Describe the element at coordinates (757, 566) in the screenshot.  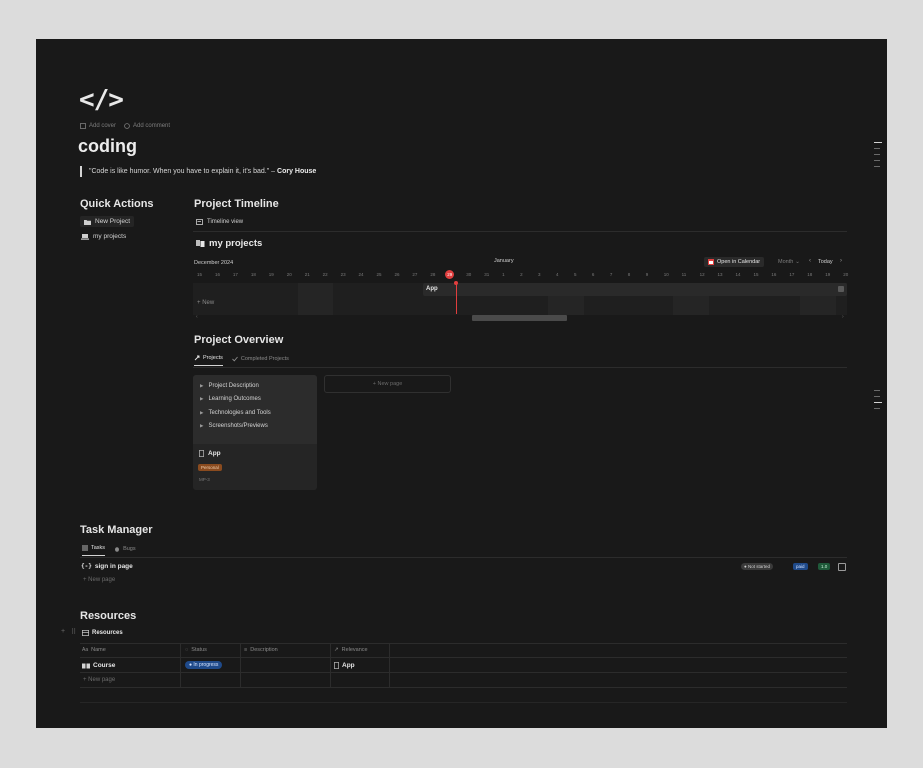
I see `task-status-badge: ● Not started` at that location.